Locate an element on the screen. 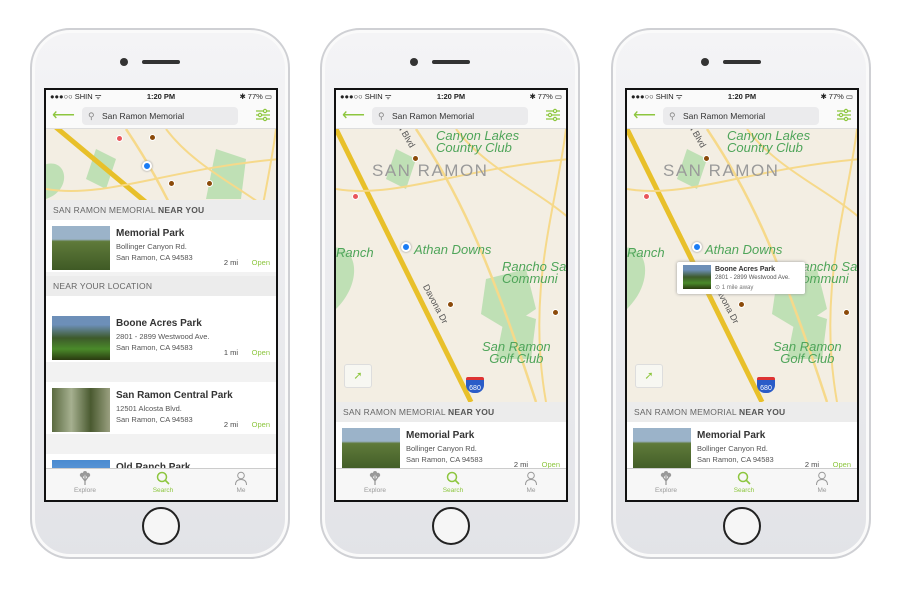  section-prefix: SAN RAMON MEMORIAL is located at coordinates (396, 412).